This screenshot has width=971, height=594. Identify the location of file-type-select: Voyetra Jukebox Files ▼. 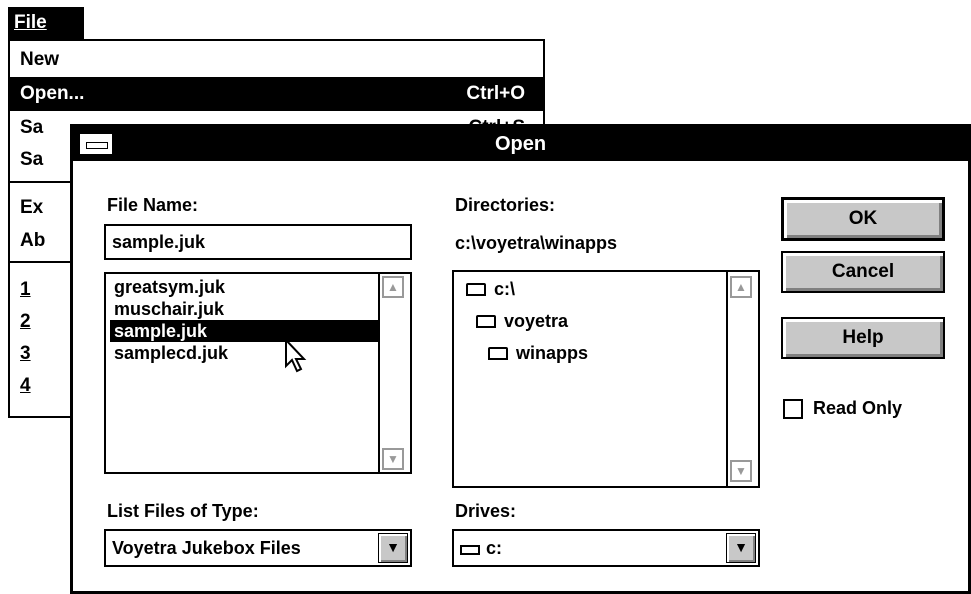
(258, 548).